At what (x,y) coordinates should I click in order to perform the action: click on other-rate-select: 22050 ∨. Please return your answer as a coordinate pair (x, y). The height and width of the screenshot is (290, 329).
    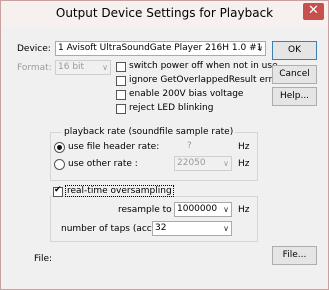
    Looking at the image, I should click on (203, 163).